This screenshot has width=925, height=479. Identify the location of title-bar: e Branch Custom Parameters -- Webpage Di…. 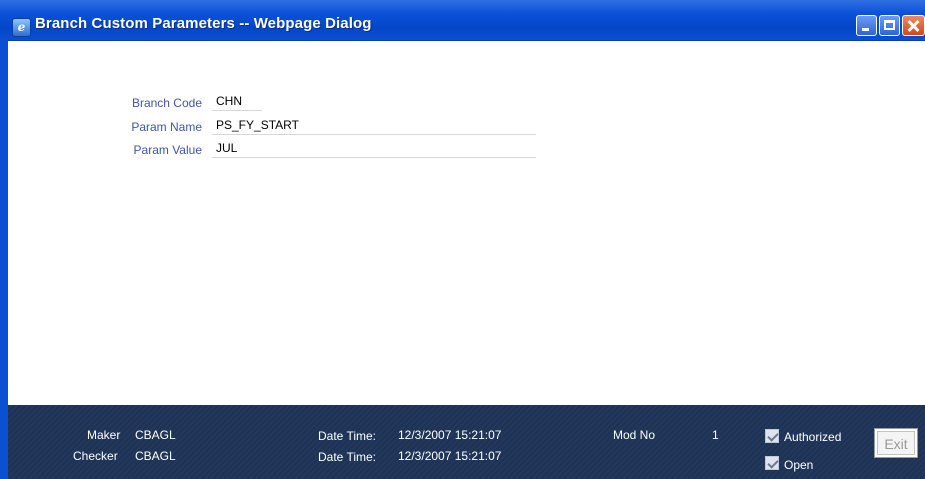
(462, 20).